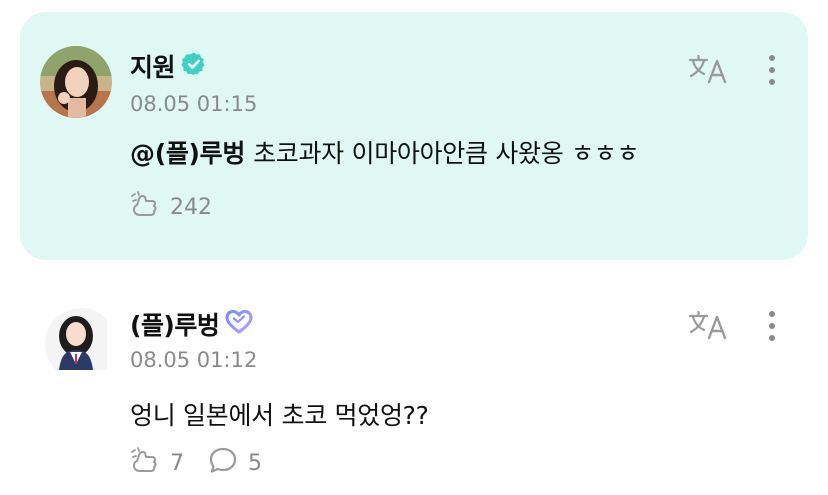 Image resolution: width=828 pixels, height=495 pixels. I want to click on reply-bubble-icon, so click(223, 463).